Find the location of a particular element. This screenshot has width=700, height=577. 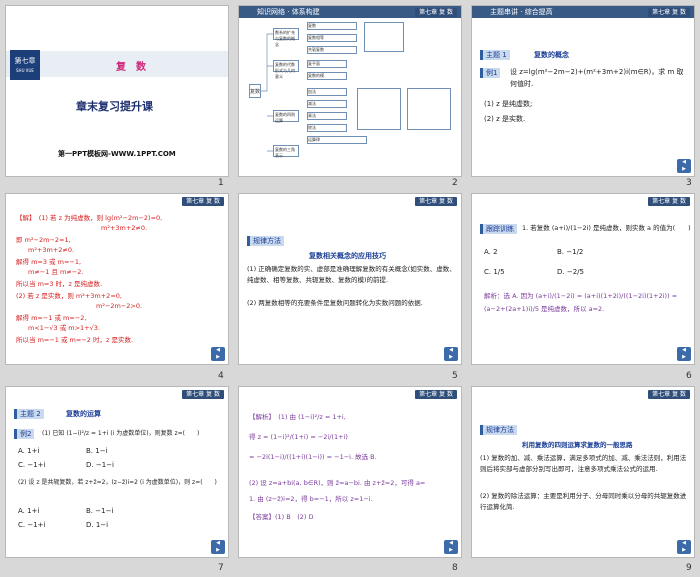

q1-option-a: A. 1+i is located at coordinates (29, 451).